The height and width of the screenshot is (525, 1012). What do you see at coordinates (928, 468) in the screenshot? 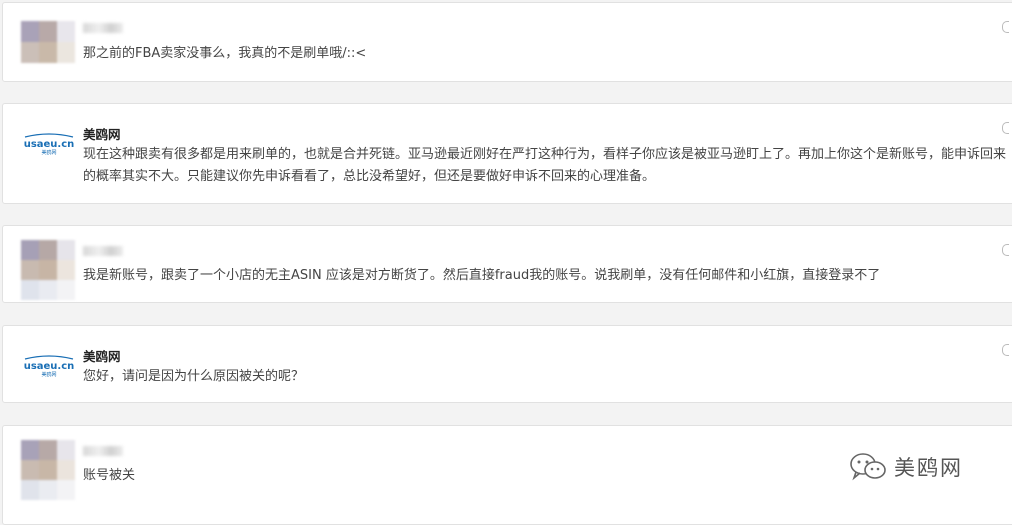
I see `watermark-text: 美鸥网` at bounding box center [928, 468].